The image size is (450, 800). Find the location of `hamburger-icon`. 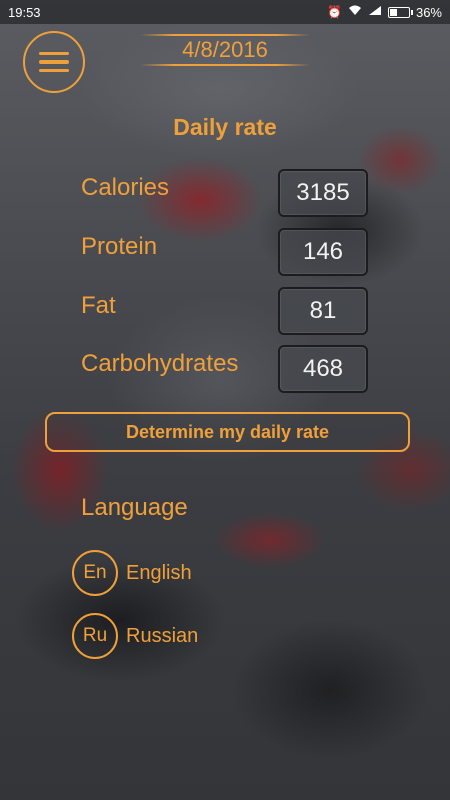

hamburger-icon is located at coordinates (54, 53).